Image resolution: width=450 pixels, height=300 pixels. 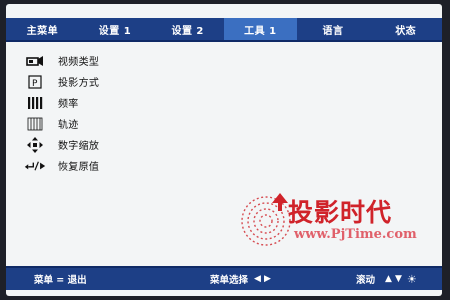 I want to click on menu-item-label: 频率, so click(x=68, y=104).